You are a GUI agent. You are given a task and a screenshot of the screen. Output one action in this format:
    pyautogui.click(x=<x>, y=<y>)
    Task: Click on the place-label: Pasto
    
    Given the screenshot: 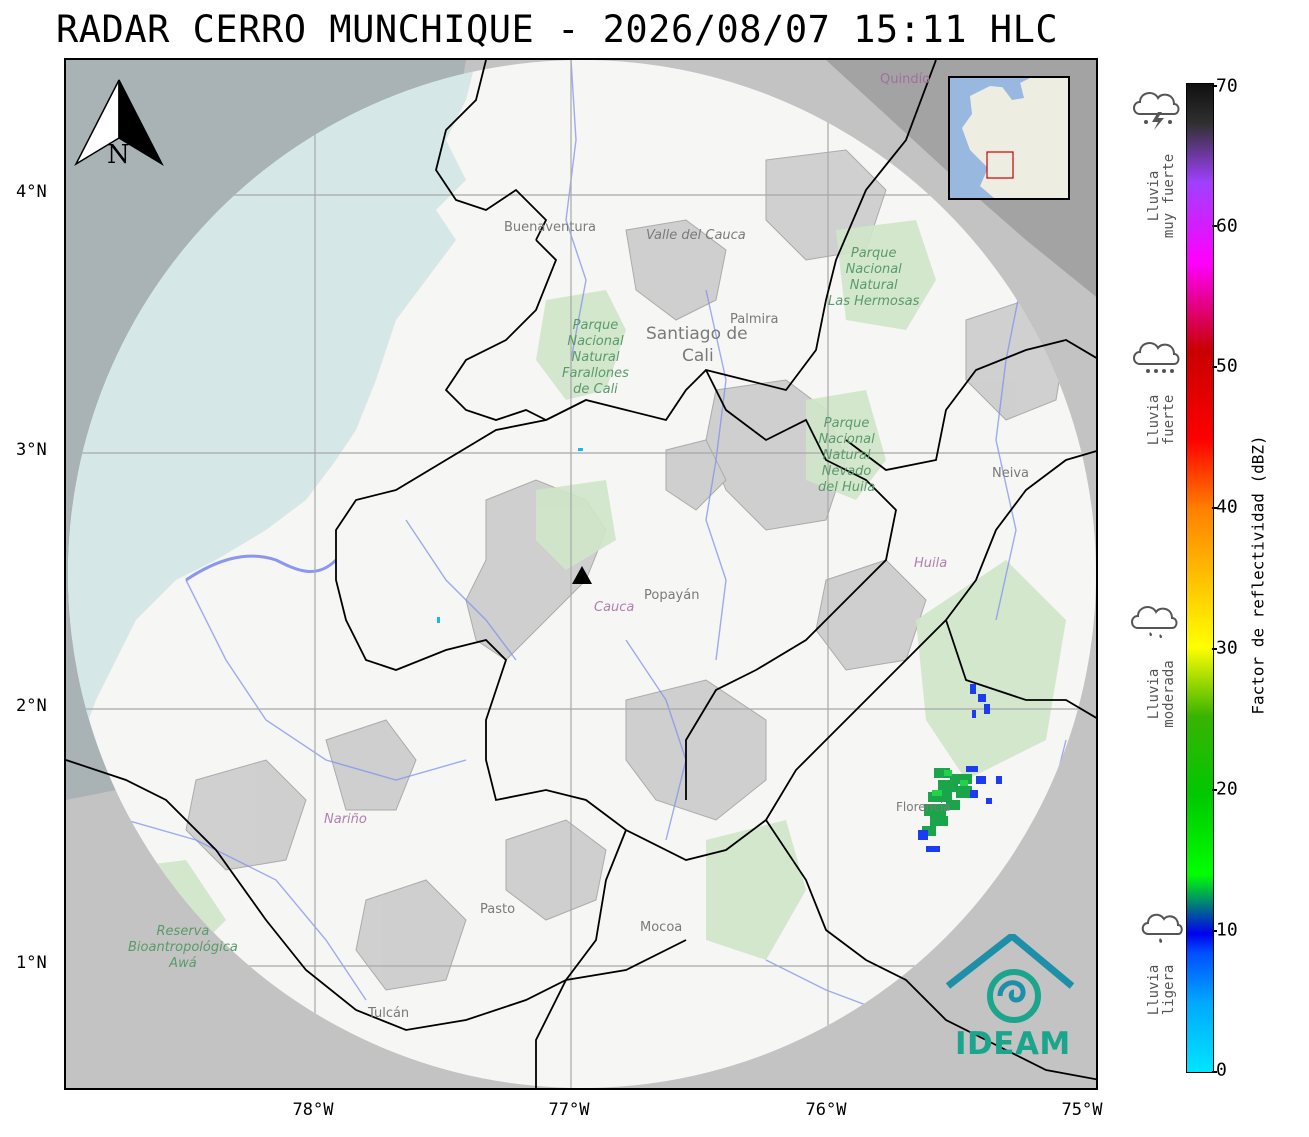 What is the action you would take?
    pyautogui.click(x=498, y=909)
    